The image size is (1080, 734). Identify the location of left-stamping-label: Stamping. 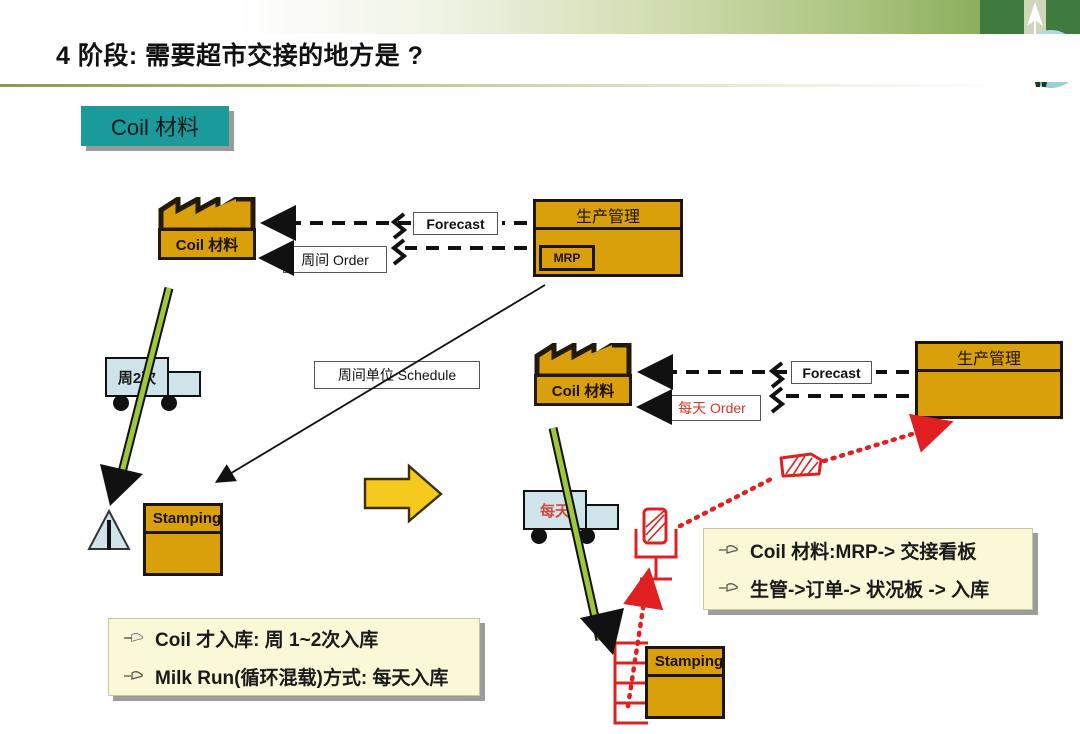
(187, 518).